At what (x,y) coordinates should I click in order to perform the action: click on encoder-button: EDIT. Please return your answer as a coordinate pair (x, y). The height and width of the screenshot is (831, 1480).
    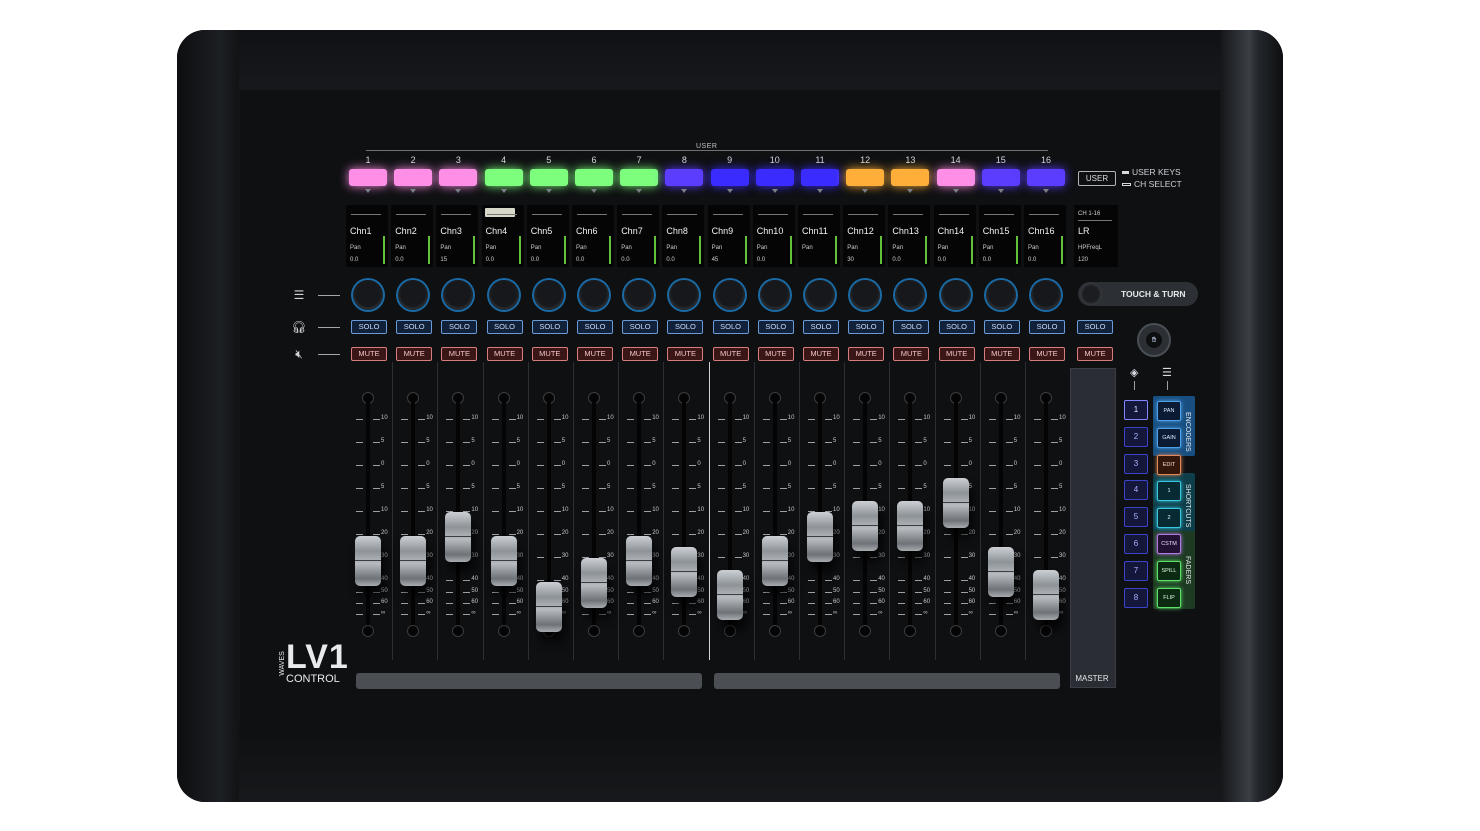
    Looking at the image, I should click on (1169, 465).